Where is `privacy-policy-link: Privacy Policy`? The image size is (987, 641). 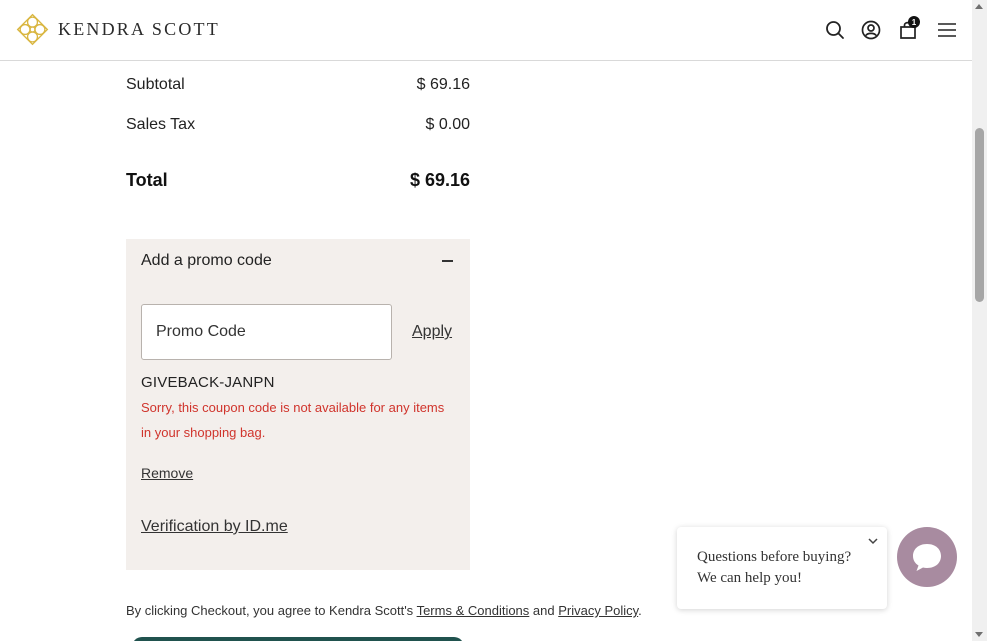
privacy-policy-link: Privacy Policy is located at coordinates (598, 610).